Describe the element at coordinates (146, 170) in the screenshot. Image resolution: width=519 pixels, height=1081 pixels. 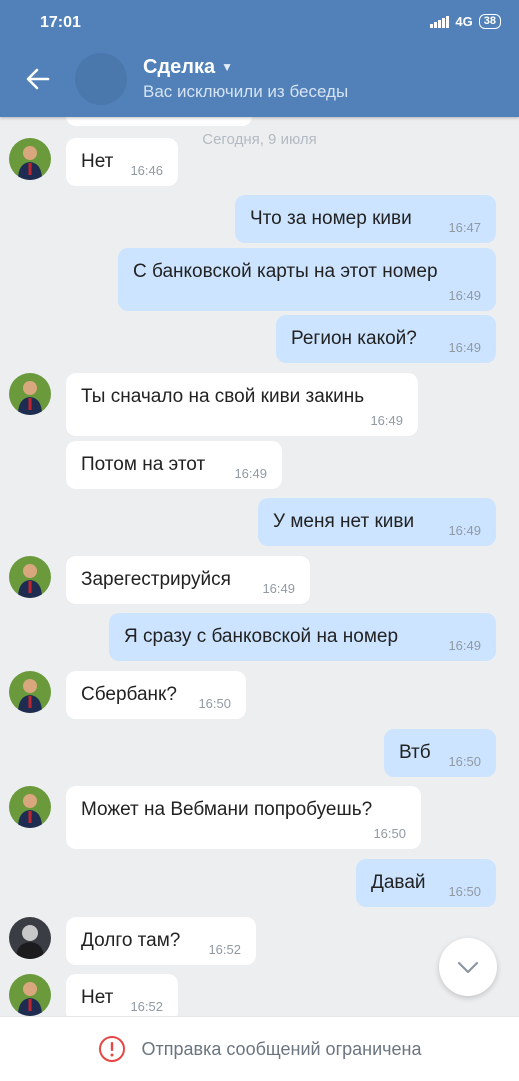
I see `message-time: 16:46` at that location.